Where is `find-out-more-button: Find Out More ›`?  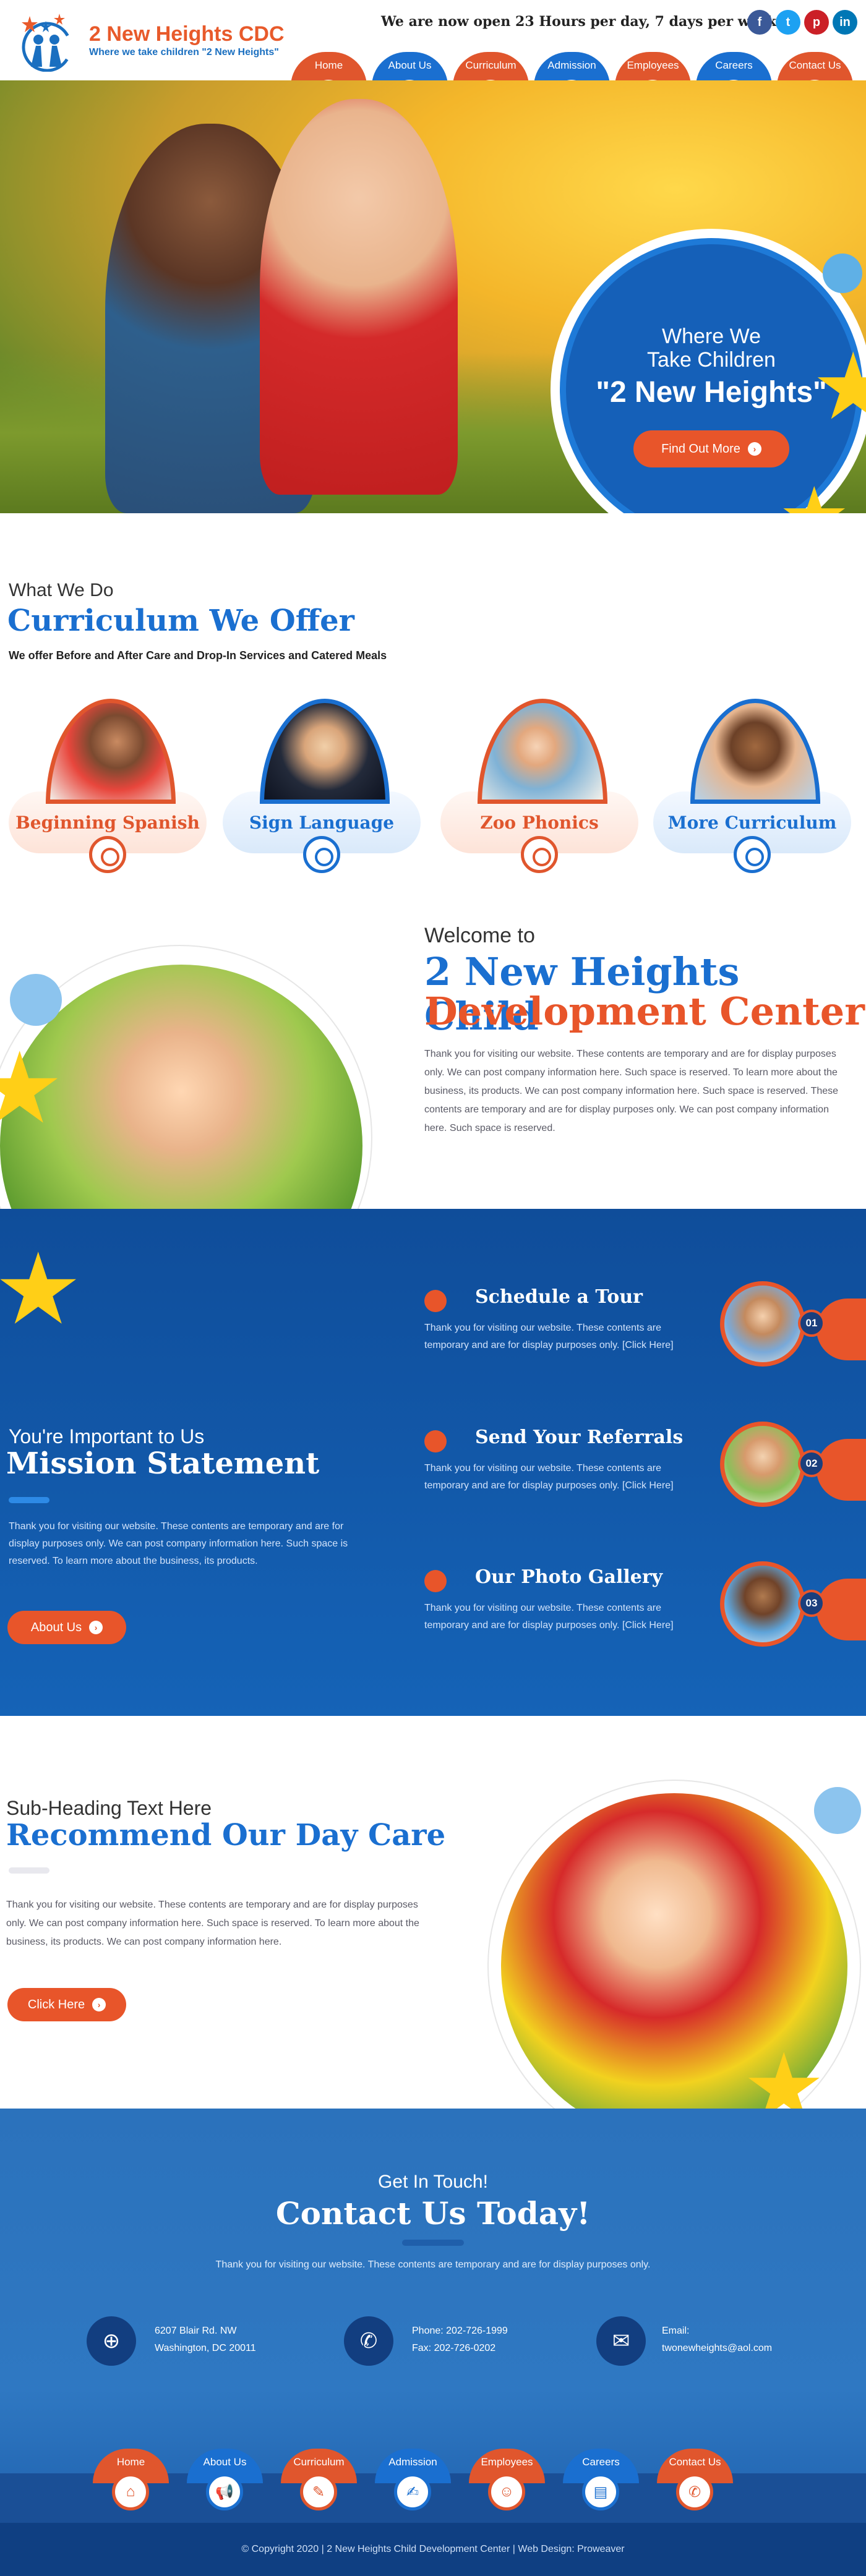
find-out-more-button: Find Out More › is located at coordinates (711, 448).